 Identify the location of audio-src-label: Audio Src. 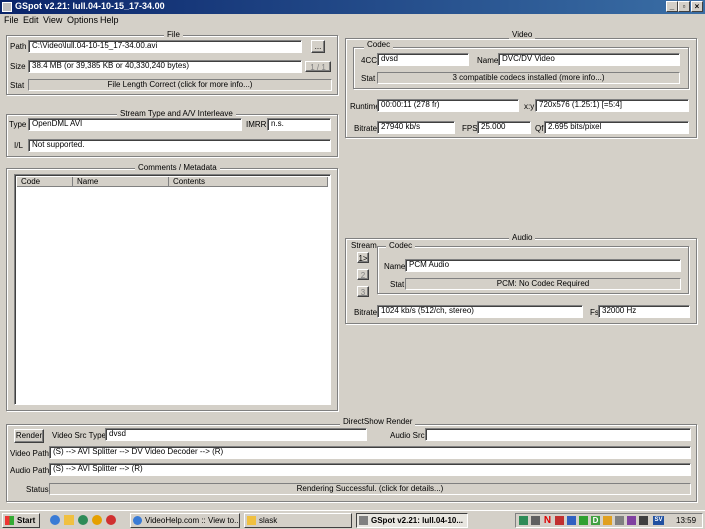
(407, 435).